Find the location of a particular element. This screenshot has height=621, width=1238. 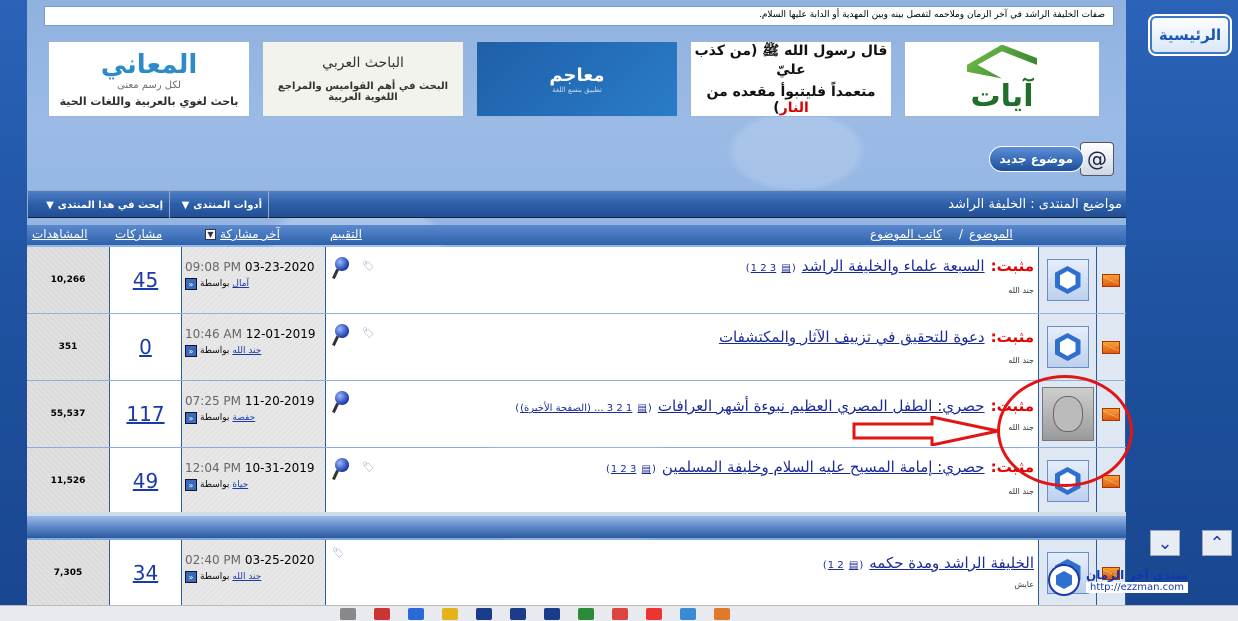

scroll-down-button: ⌄ is located at coordinates (1165, 543).